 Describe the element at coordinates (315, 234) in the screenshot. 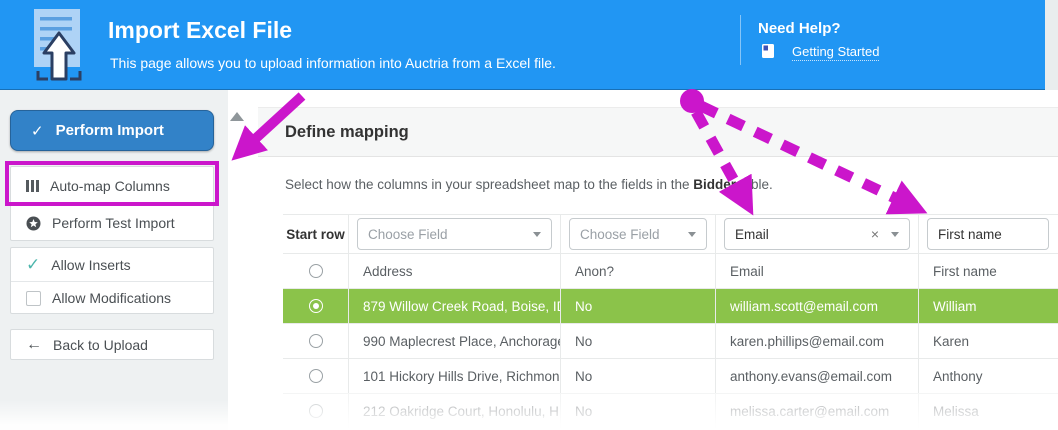

I see `start-row-label: Start row` at that location.